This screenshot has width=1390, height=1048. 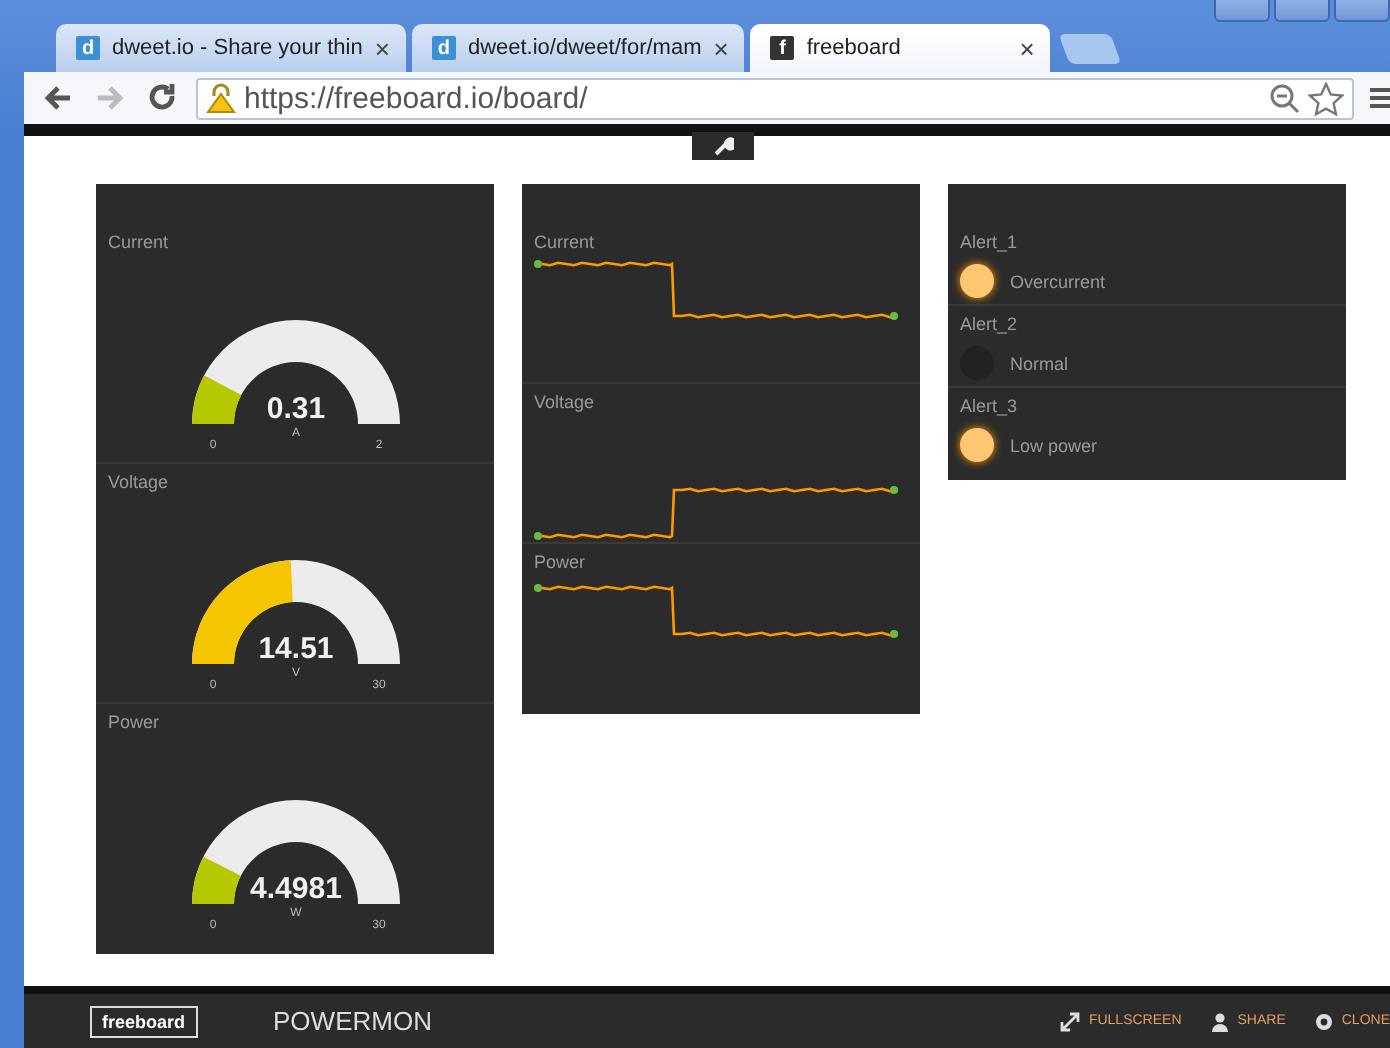 I want to click on indicator-title: Alert_3, so click(x=990, y=407).